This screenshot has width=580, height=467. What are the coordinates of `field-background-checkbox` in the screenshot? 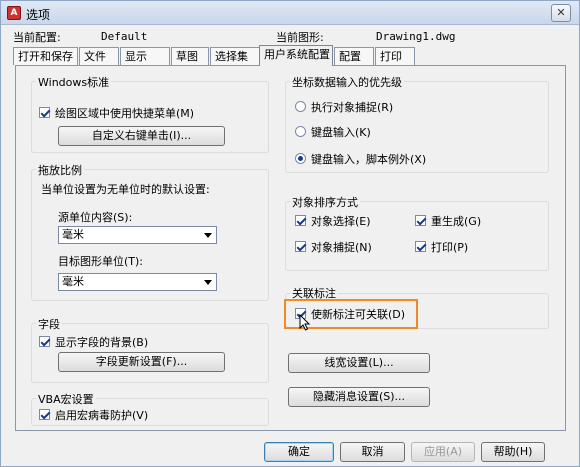 It's located at (44, 341).